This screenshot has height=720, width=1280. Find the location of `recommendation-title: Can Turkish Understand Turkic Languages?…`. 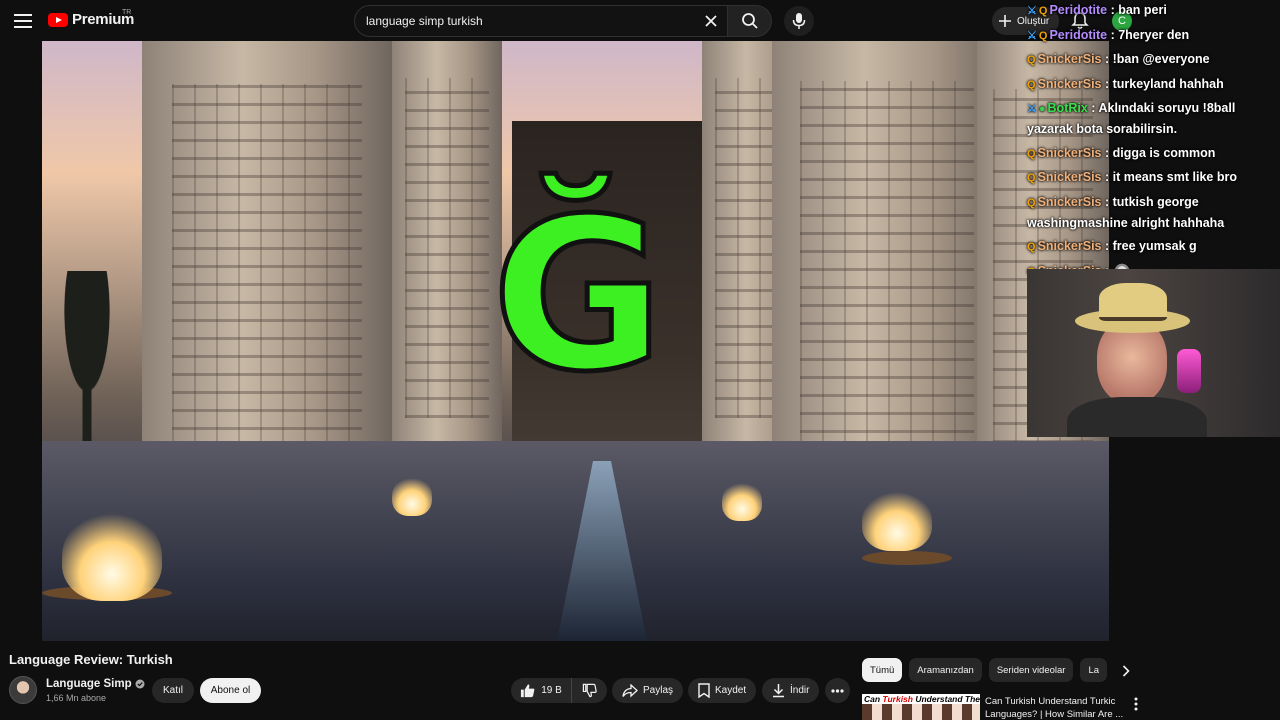

recommendation-title: Can Turkish Understand Turkic Languages?… is located at coordinates (1055, 707).